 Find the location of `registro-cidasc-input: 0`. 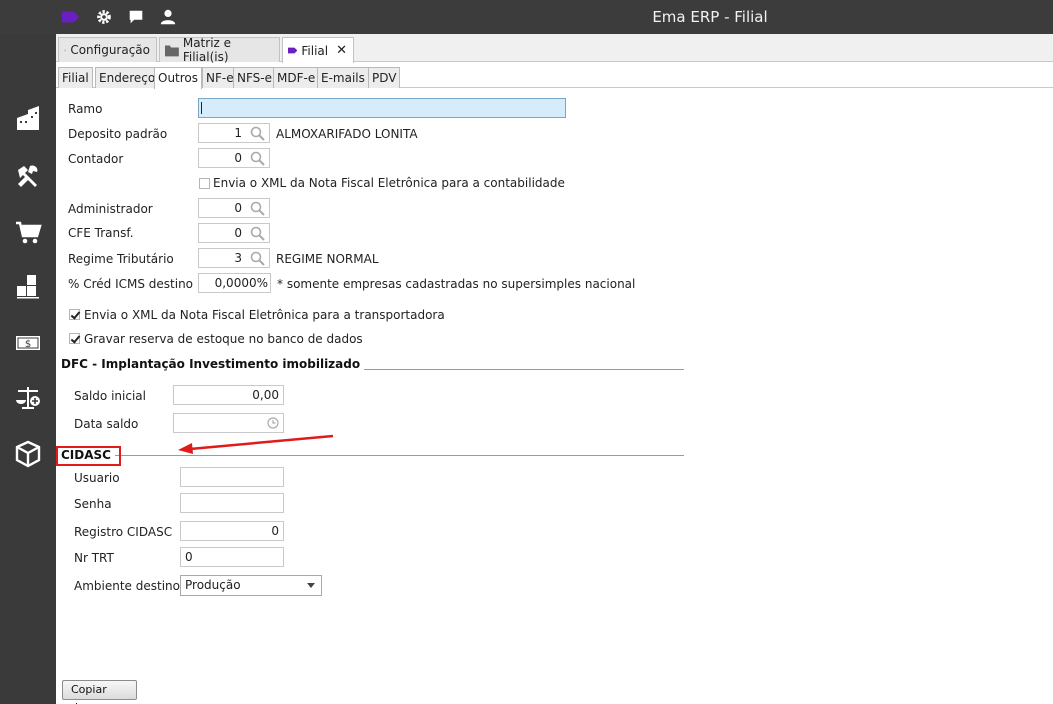

registro-cidasc-input: 0 is located at coordinates (232, 531).